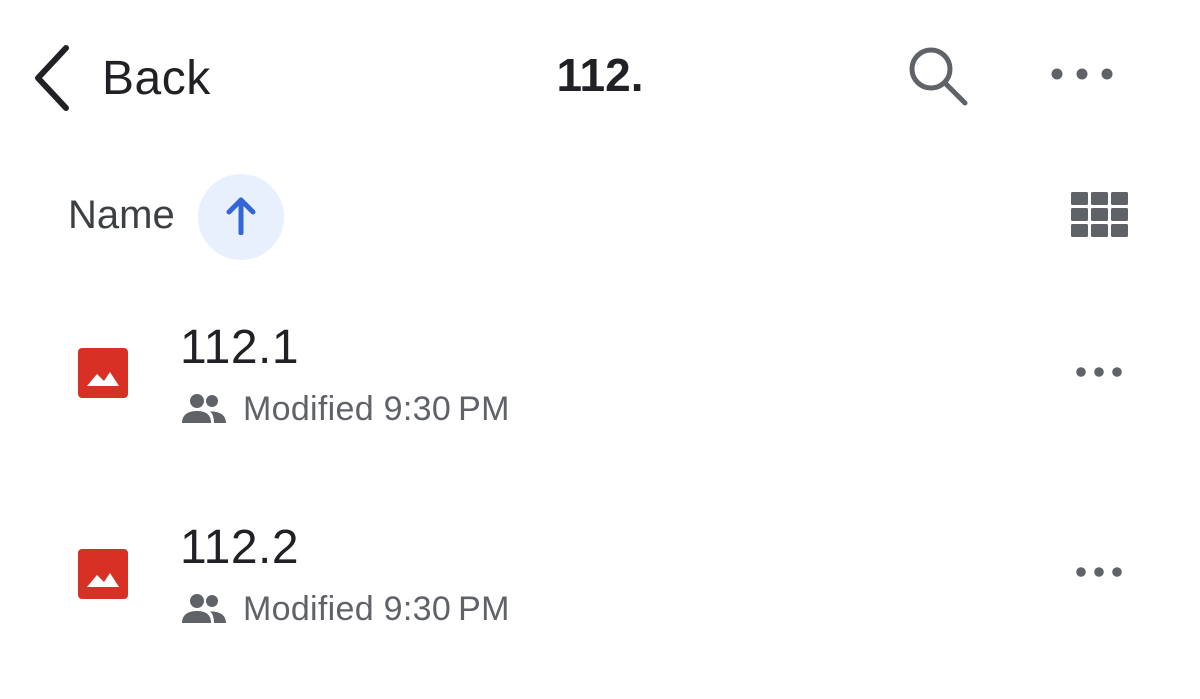 The width and height of the screenshot is (1200, 699). I want to click on search-button, so click(938, 78).